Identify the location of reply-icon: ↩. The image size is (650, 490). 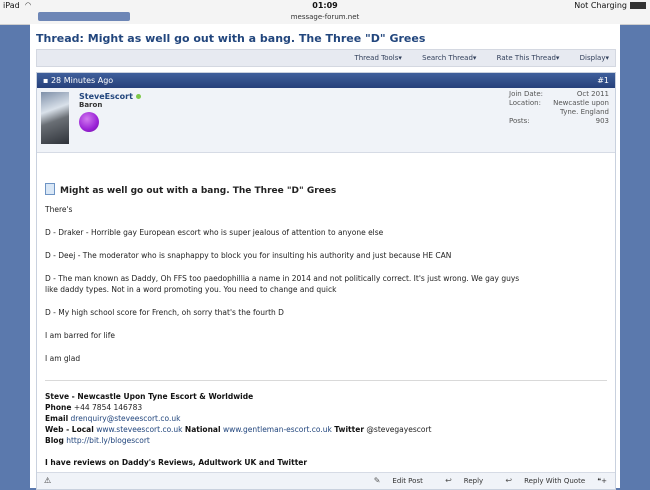
(448, 480).